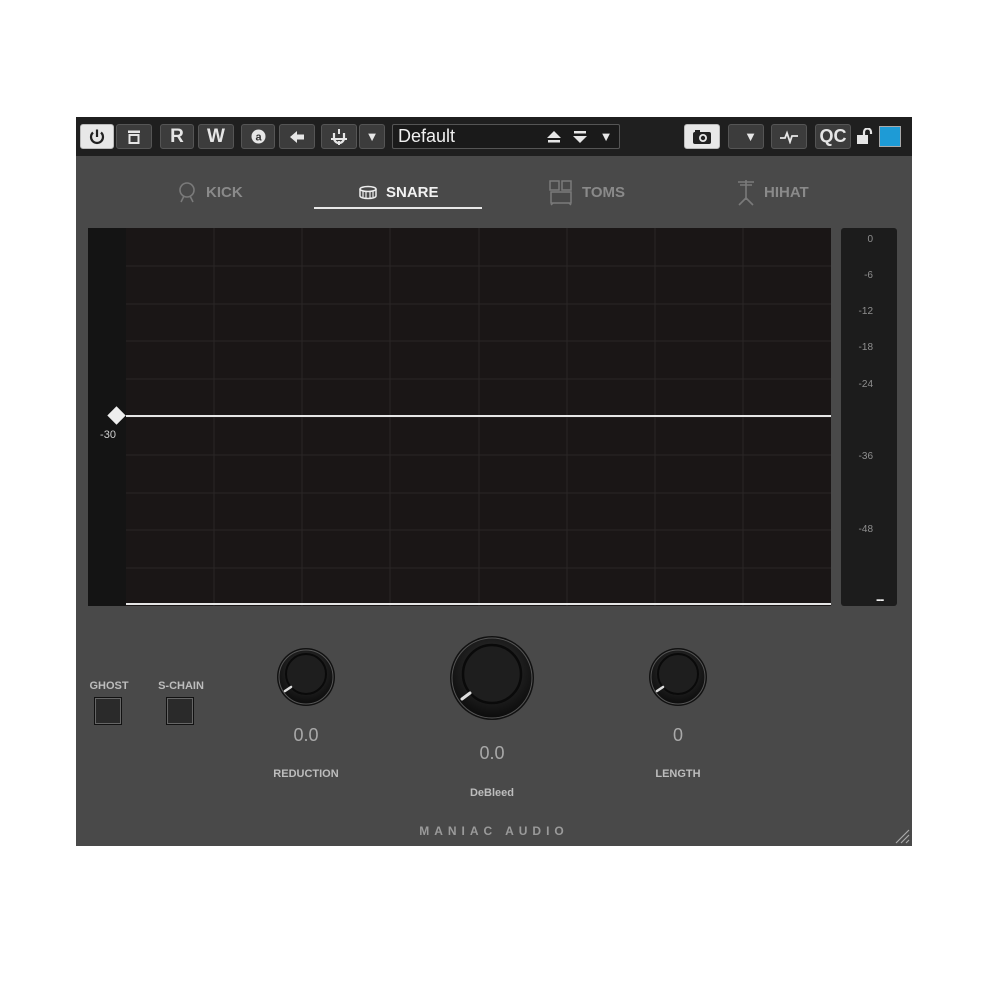 This screenshot has width=1000, height=1000. I want to click on bypass-button, so click(134, 136).